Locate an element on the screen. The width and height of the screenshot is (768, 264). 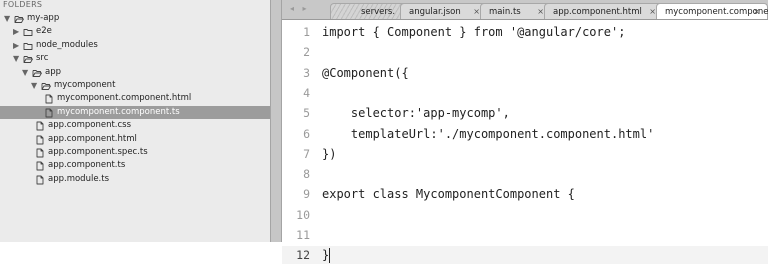
line-number-gutter: 1 2 3 4 5 6 7 8 9 10 11 12 is located at coordinates (296, 141).